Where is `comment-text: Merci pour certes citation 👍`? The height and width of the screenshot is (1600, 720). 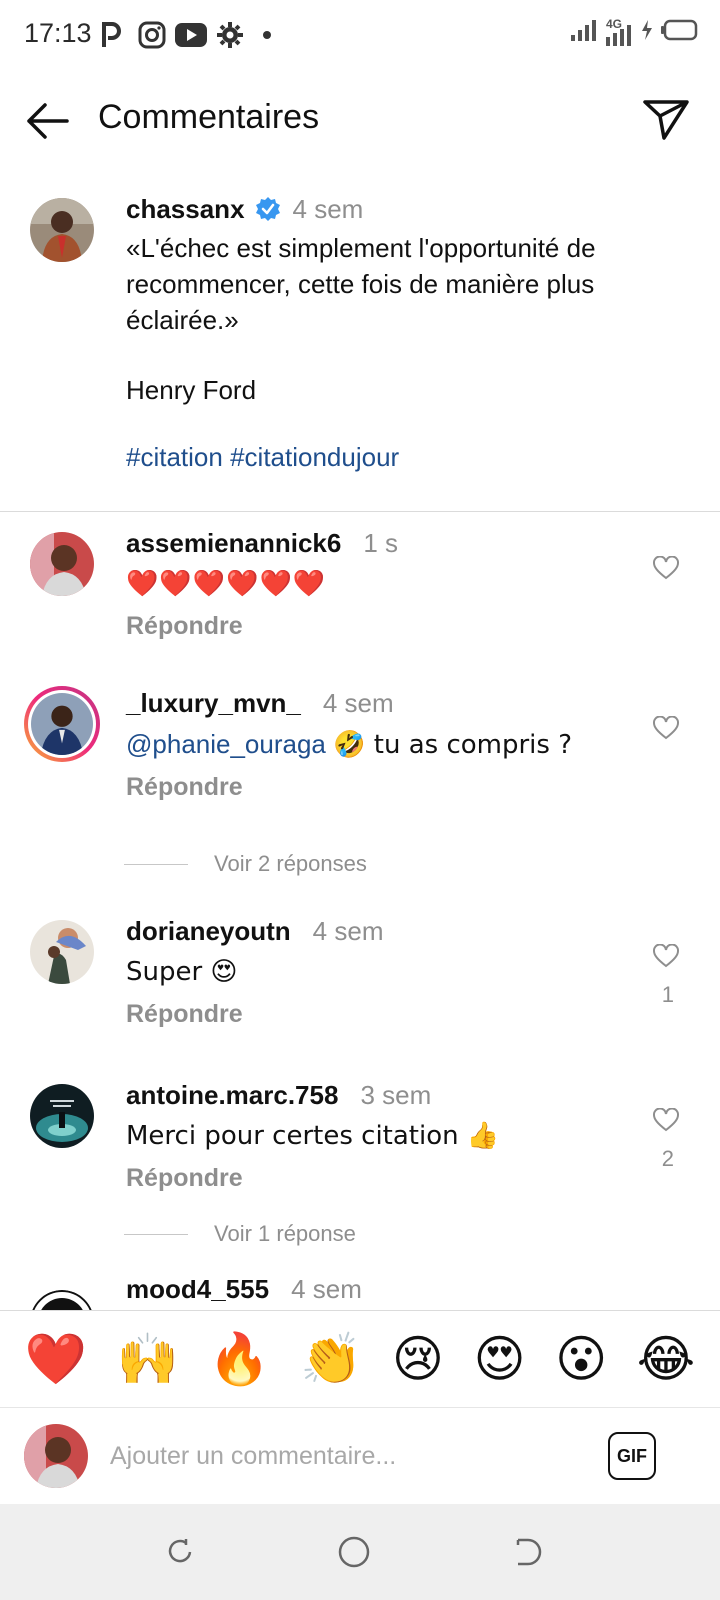 comment-text: Merci pour certes citation 👍 is located at coordinates (313, 1136).